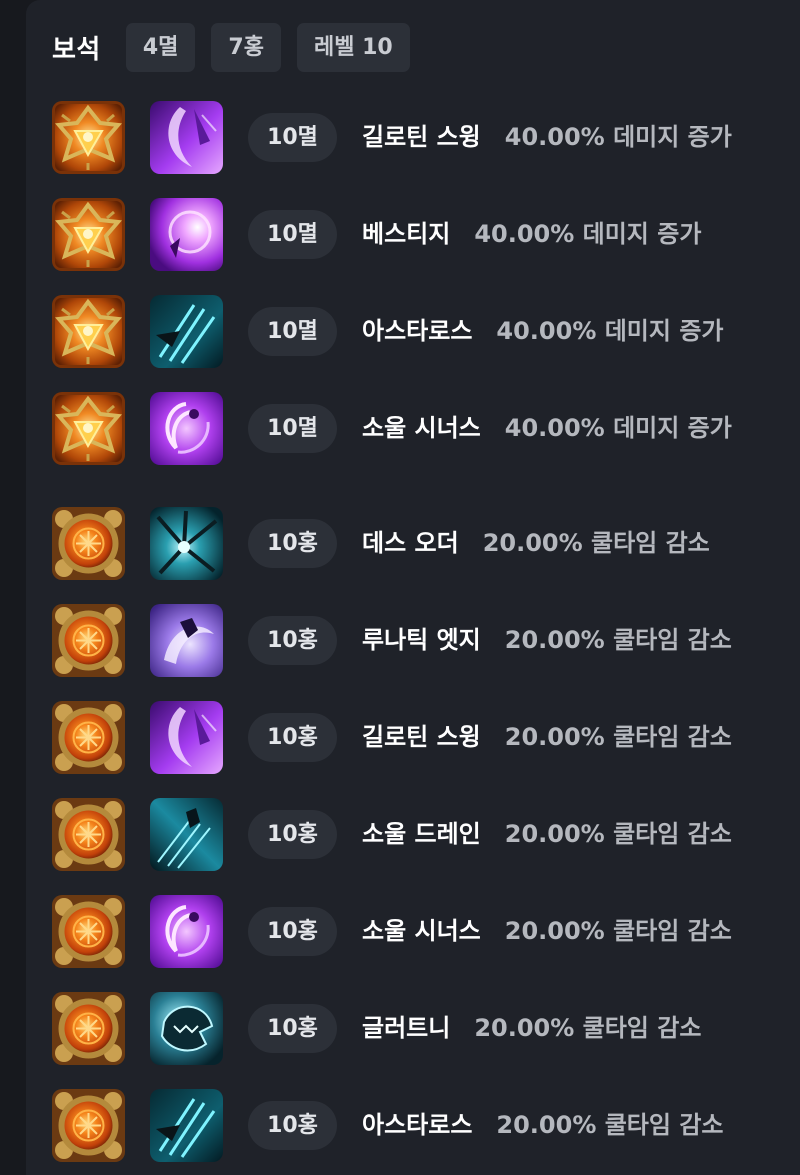 The height and width of the screenshot is (1175, 800). What do you see at coordinates (421, 640) in the screenshot?
I see `skill-name: 루나틱 엣지` at bounding box center [421, 640].